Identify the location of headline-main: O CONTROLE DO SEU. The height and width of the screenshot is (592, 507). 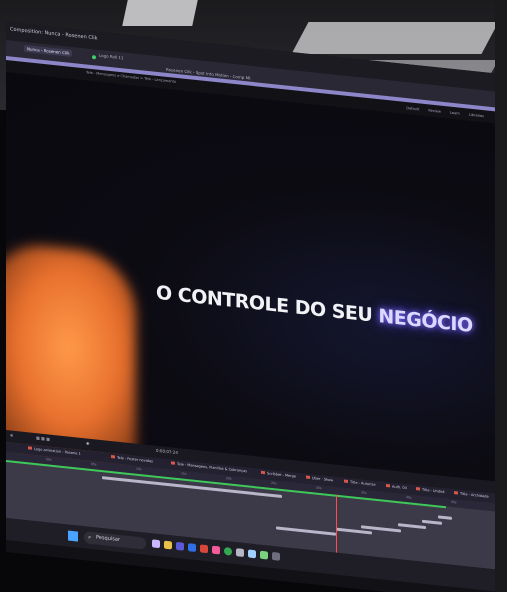
(264, 304).